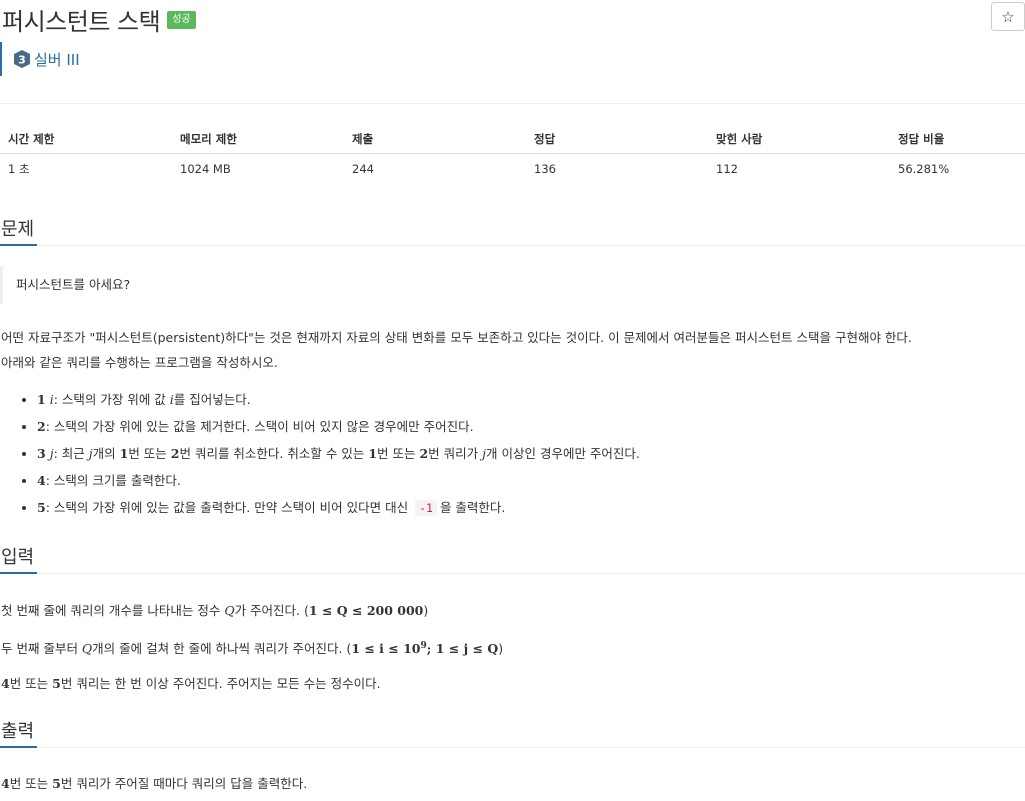 This screenshot has height=801, width=1025. What do you see at coordinates (545, 169) in the screenshot?
I see `value-accepted: 136` at bounding box center [545, 169].